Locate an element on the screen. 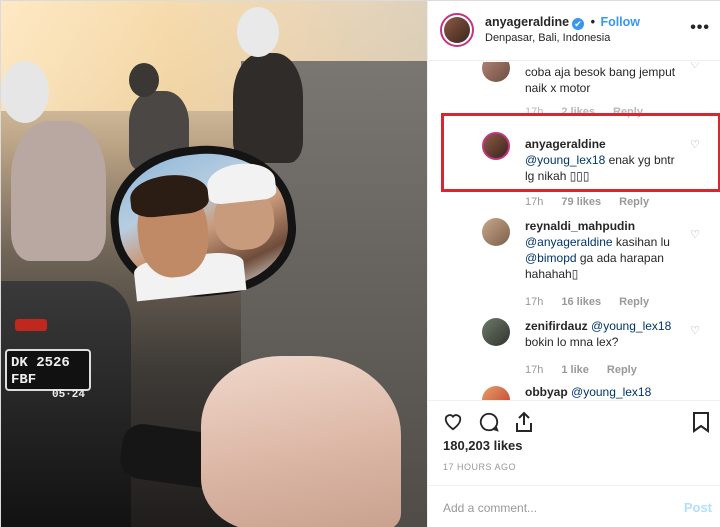  rider-left is located at coordinates (58, 191).